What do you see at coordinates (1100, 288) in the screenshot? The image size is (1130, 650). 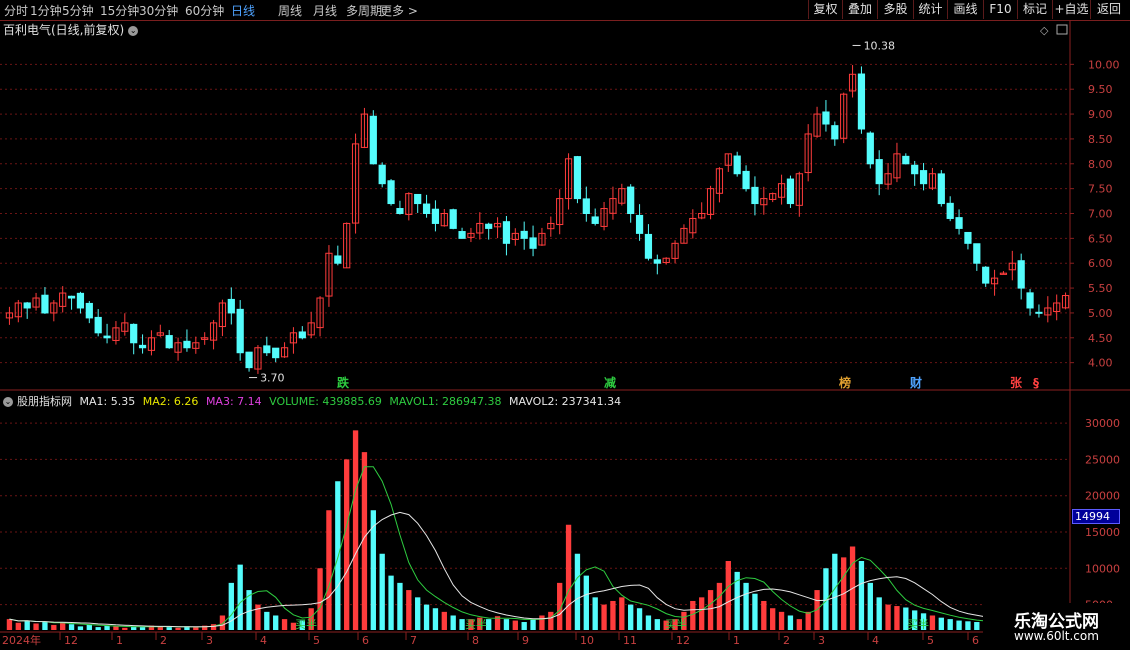 I see `price-tick-label: 5.50` at bounding box center [1100, 288].